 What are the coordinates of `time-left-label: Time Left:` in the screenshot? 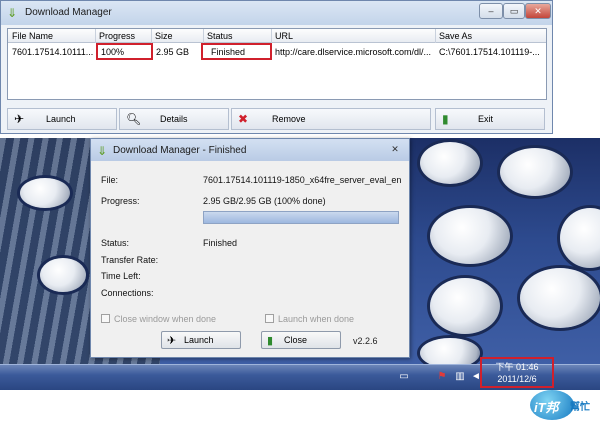 It's located at (121, 276).